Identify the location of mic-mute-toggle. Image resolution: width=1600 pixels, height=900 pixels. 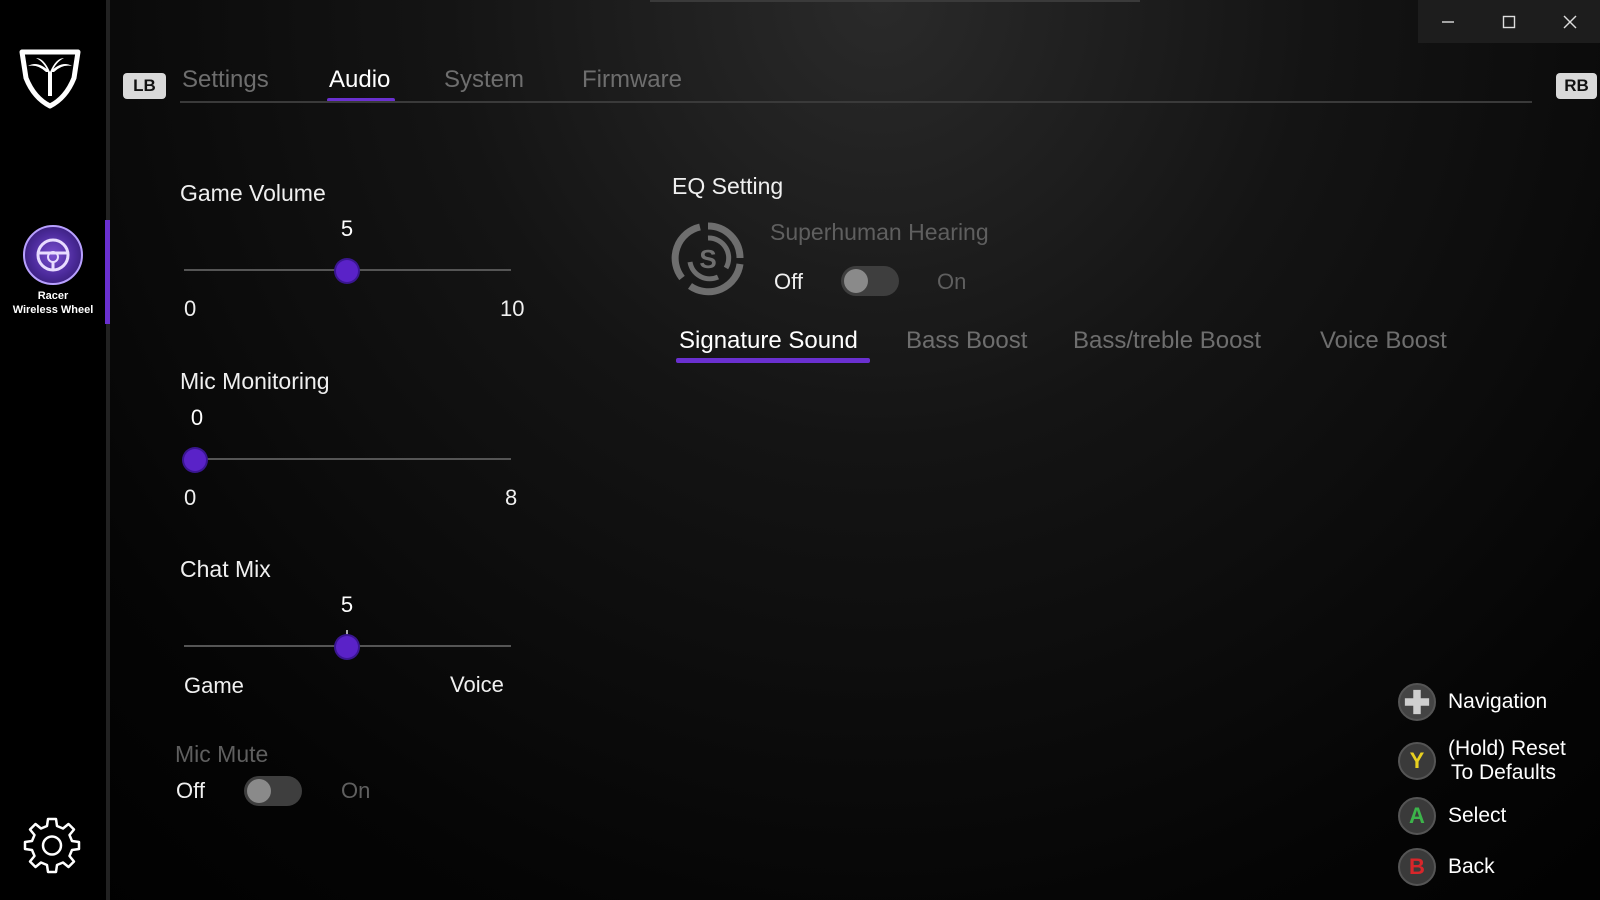
(273, 791).